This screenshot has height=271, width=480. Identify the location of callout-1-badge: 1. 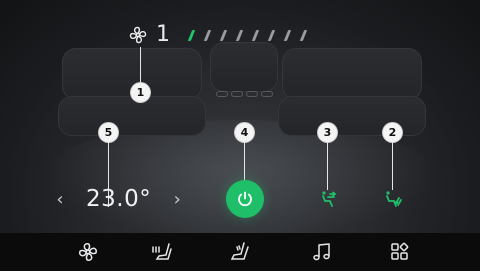
(140, 92).